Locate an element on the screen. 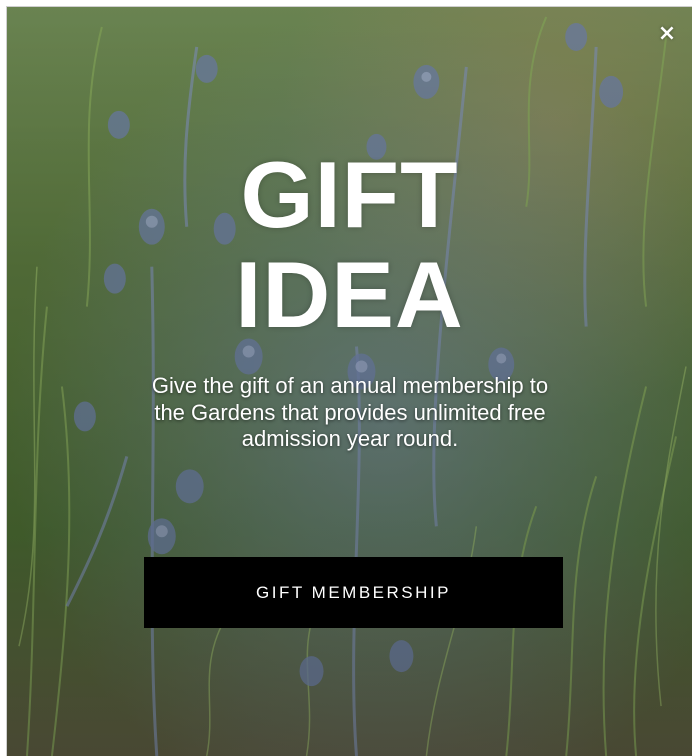 The height and width of the screenshot is (756, 692). gift-membership-button: GIFT MEMBERSHIP is located at coordinates (353, 592).